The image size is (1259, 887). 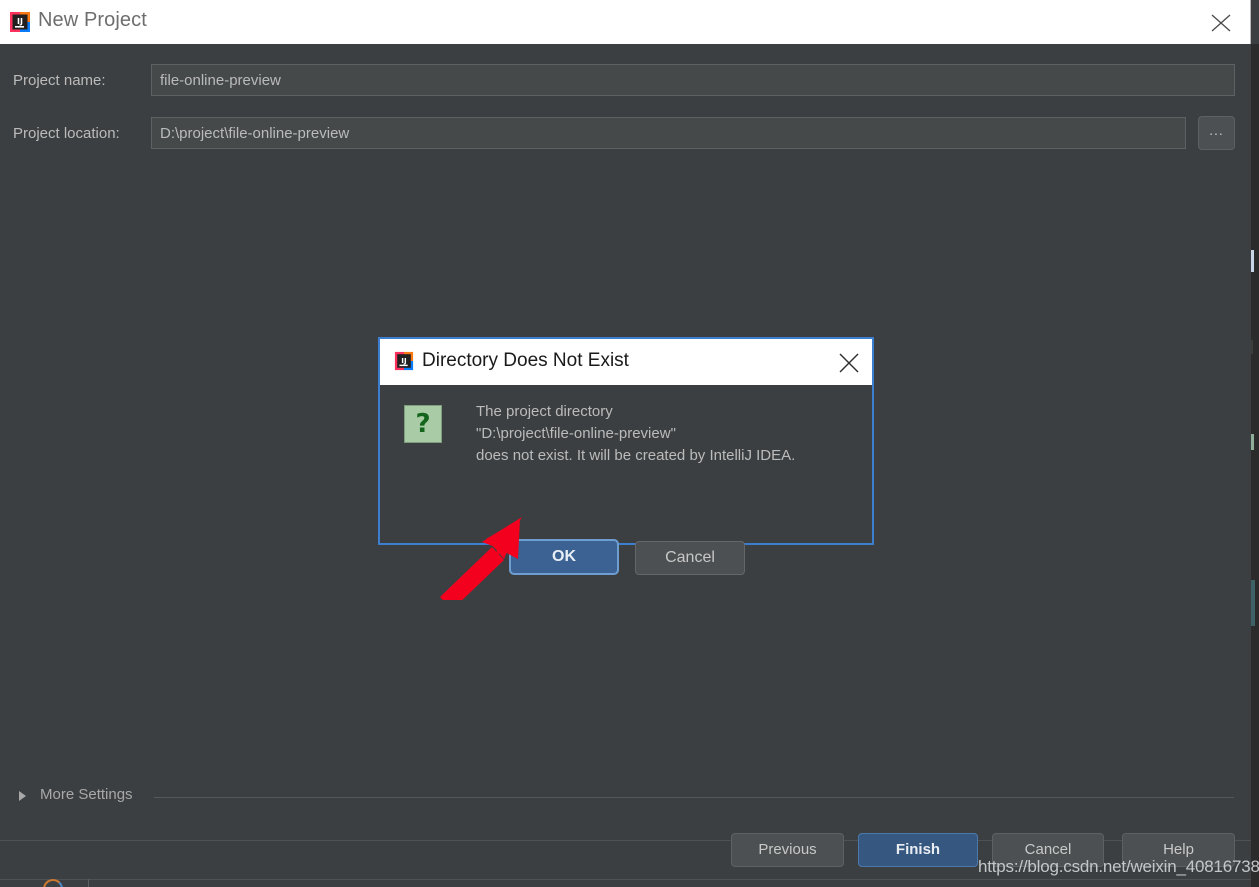 What do you see at coordinates (625, 879) in the screenshot?
I see `status-bar-divider` at bounding box center [625, 879].